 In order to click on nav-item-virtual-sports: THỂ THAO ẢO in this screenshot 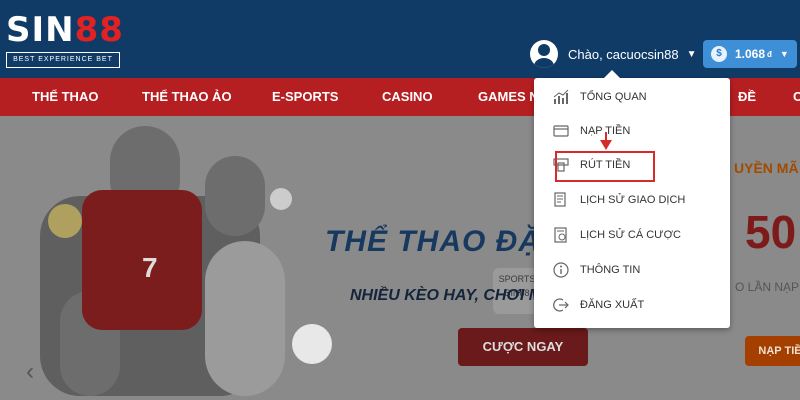, I will do `click(187, 97)`.